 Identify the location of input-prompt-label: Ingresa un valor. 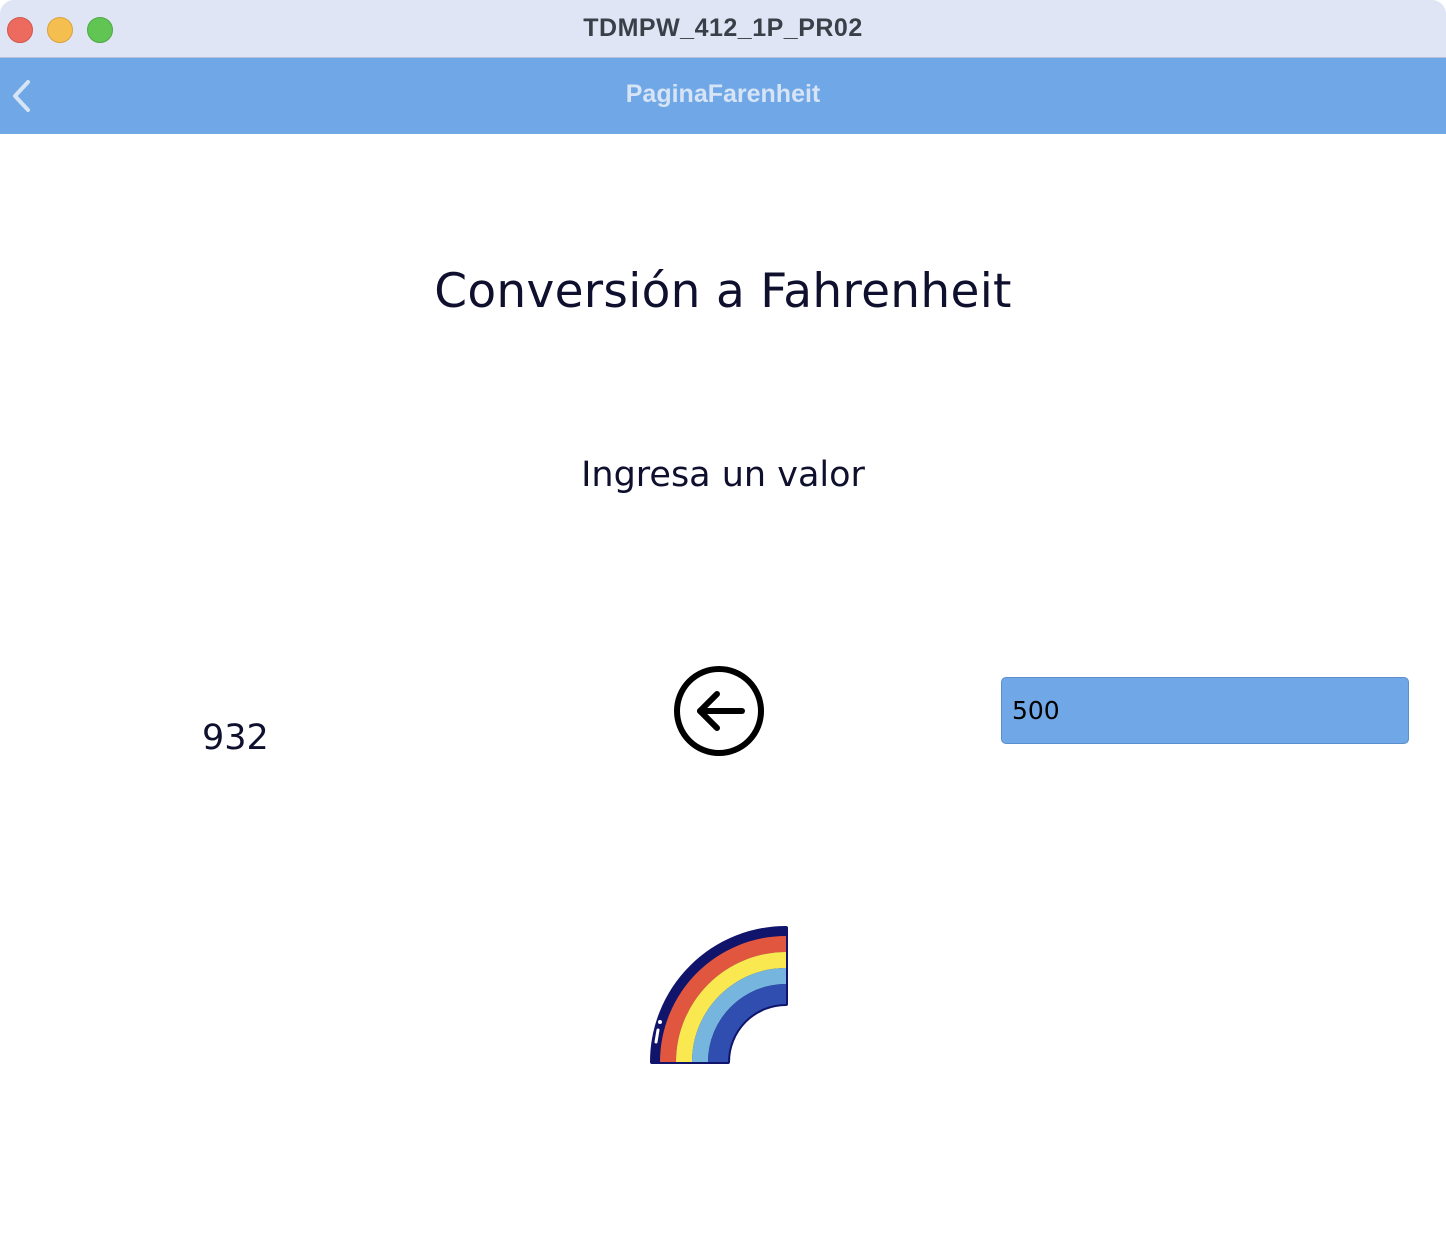
(723, 475).